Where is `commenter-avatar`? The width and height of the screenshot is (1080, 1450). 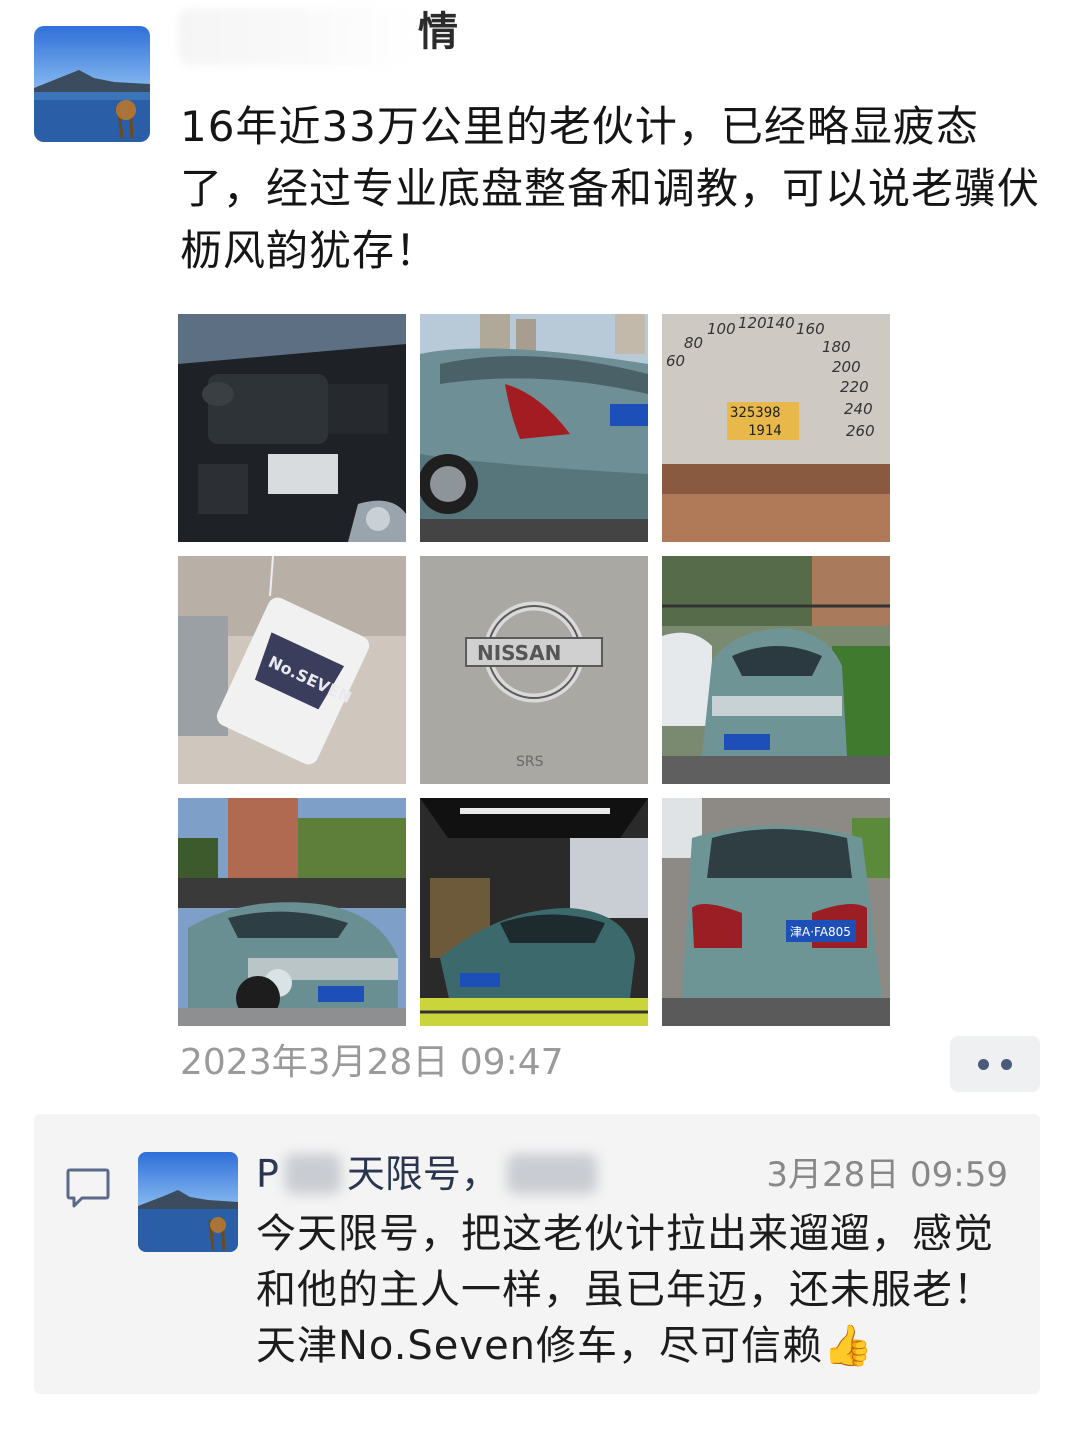
commenter-avatar is located at coordinates (188, 1202).